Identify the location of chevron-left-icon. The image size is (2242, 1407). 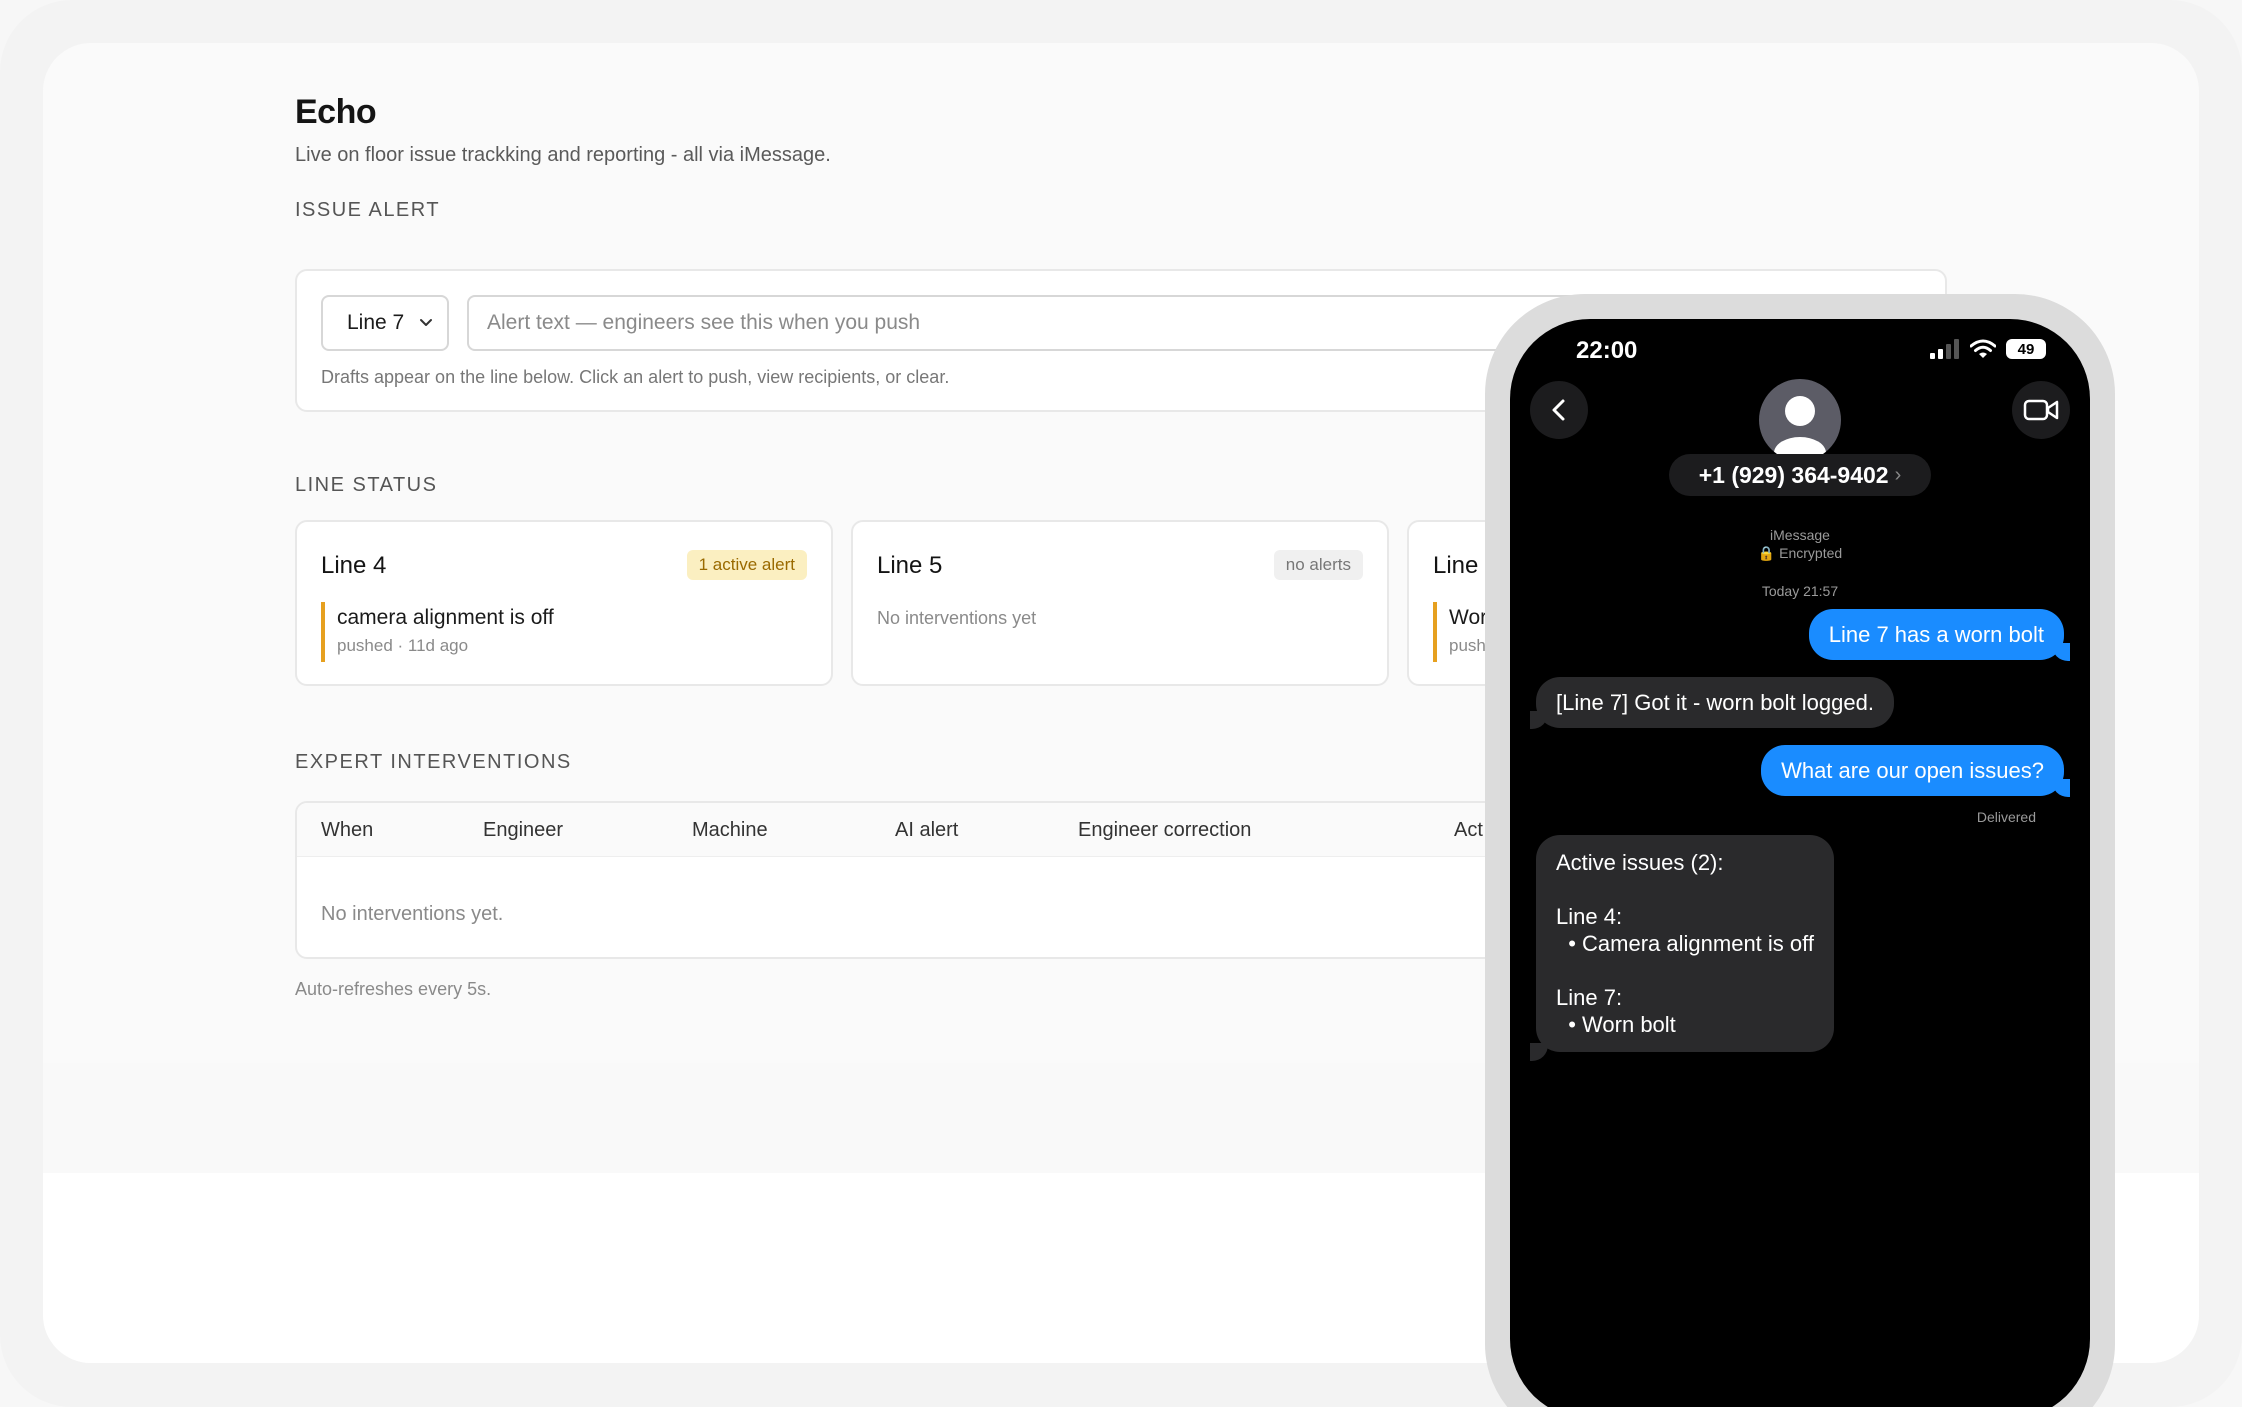
(1558, 410).